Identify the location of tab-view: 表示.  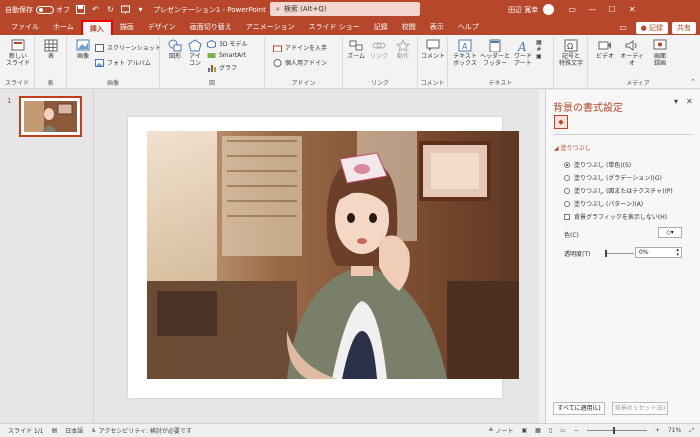
(437, 27).